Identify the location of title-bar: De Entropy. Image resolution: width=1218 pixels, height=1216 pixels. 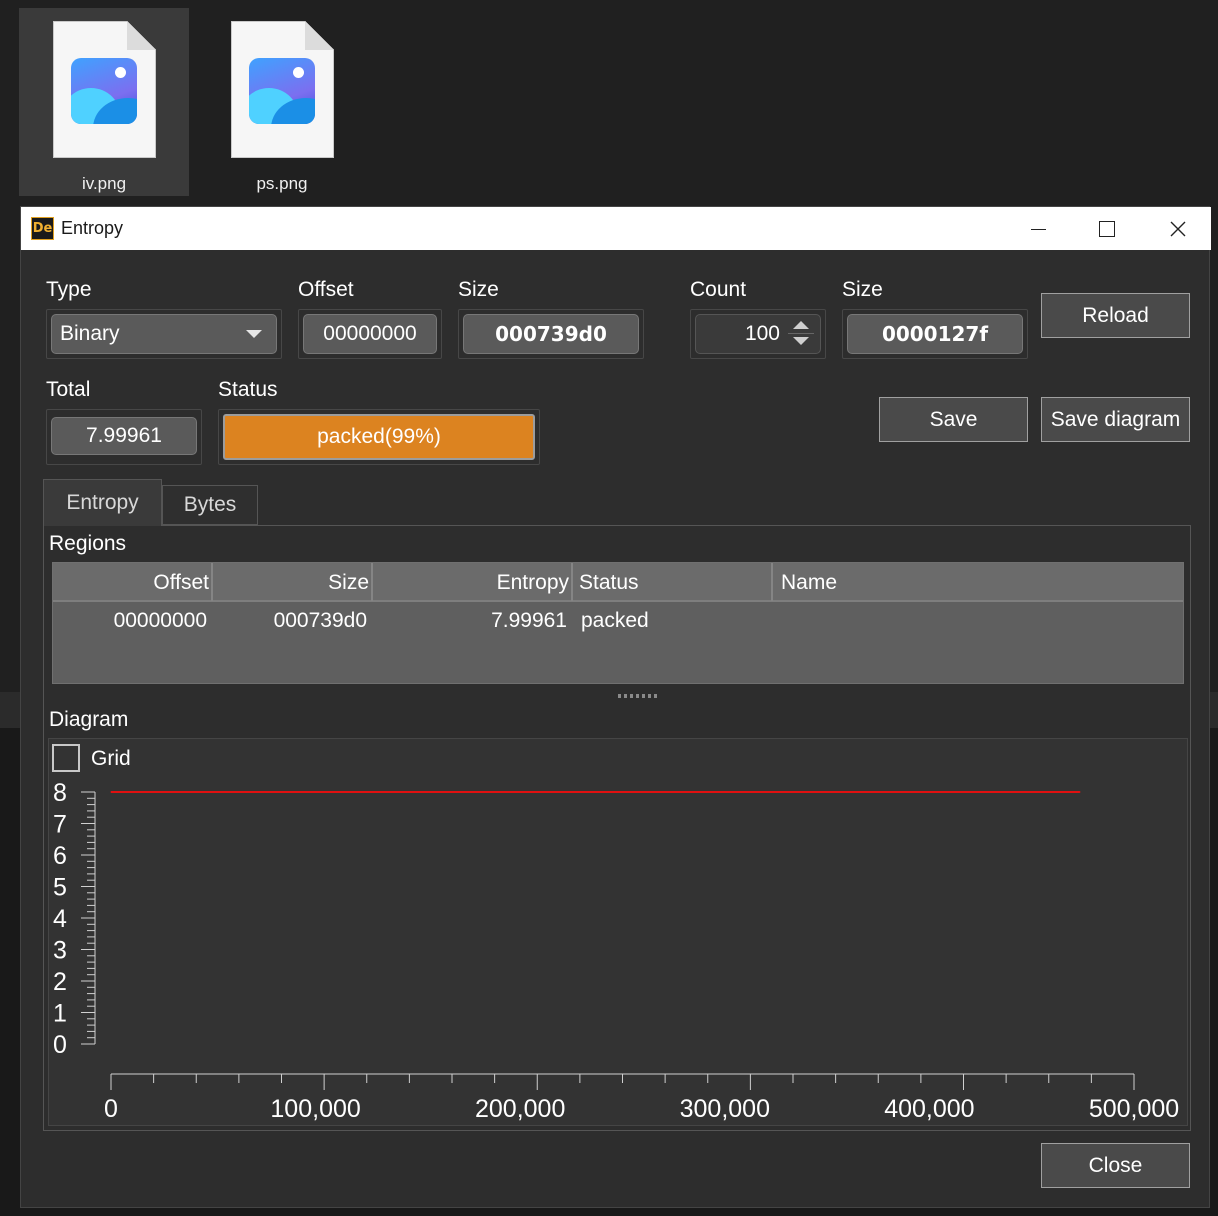
(616, 228).